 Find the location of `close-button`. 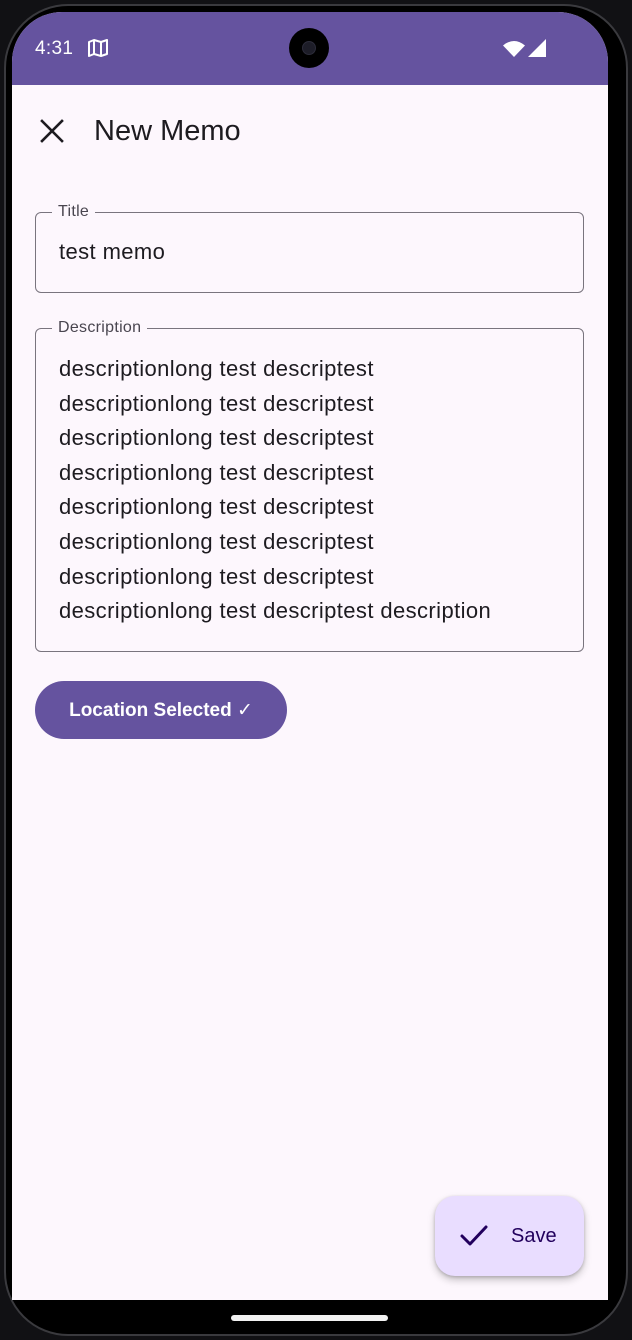

close-button is located at coordinates (52, 131).